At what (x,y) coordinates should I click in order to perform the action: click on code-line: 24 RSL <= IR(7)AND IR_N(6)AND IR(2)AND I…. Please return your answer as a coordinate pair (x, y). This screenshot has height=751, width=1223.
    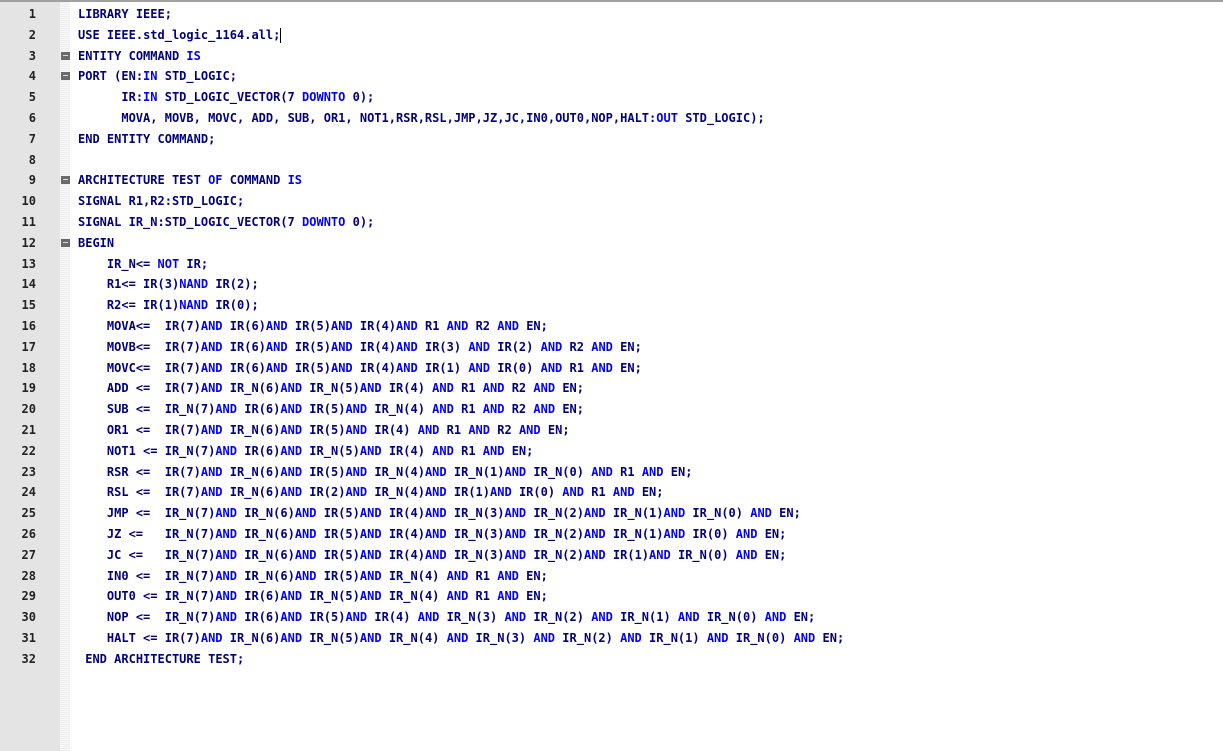
    Looking at the image, I should click on (611, 492).